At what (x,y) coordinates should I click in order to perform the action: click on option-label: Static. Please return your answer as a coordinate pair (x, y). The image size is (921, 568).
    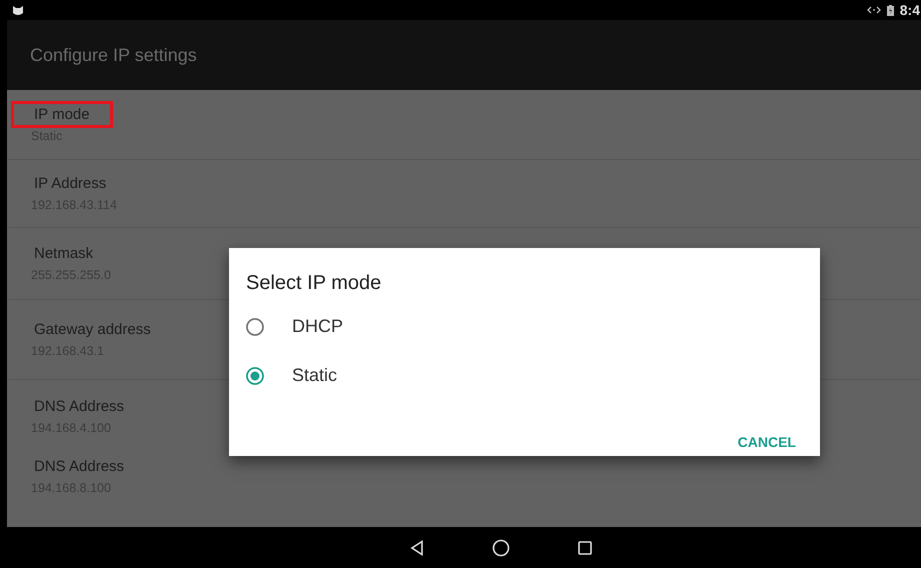
    Looking at the image, I should click on (315, 375).